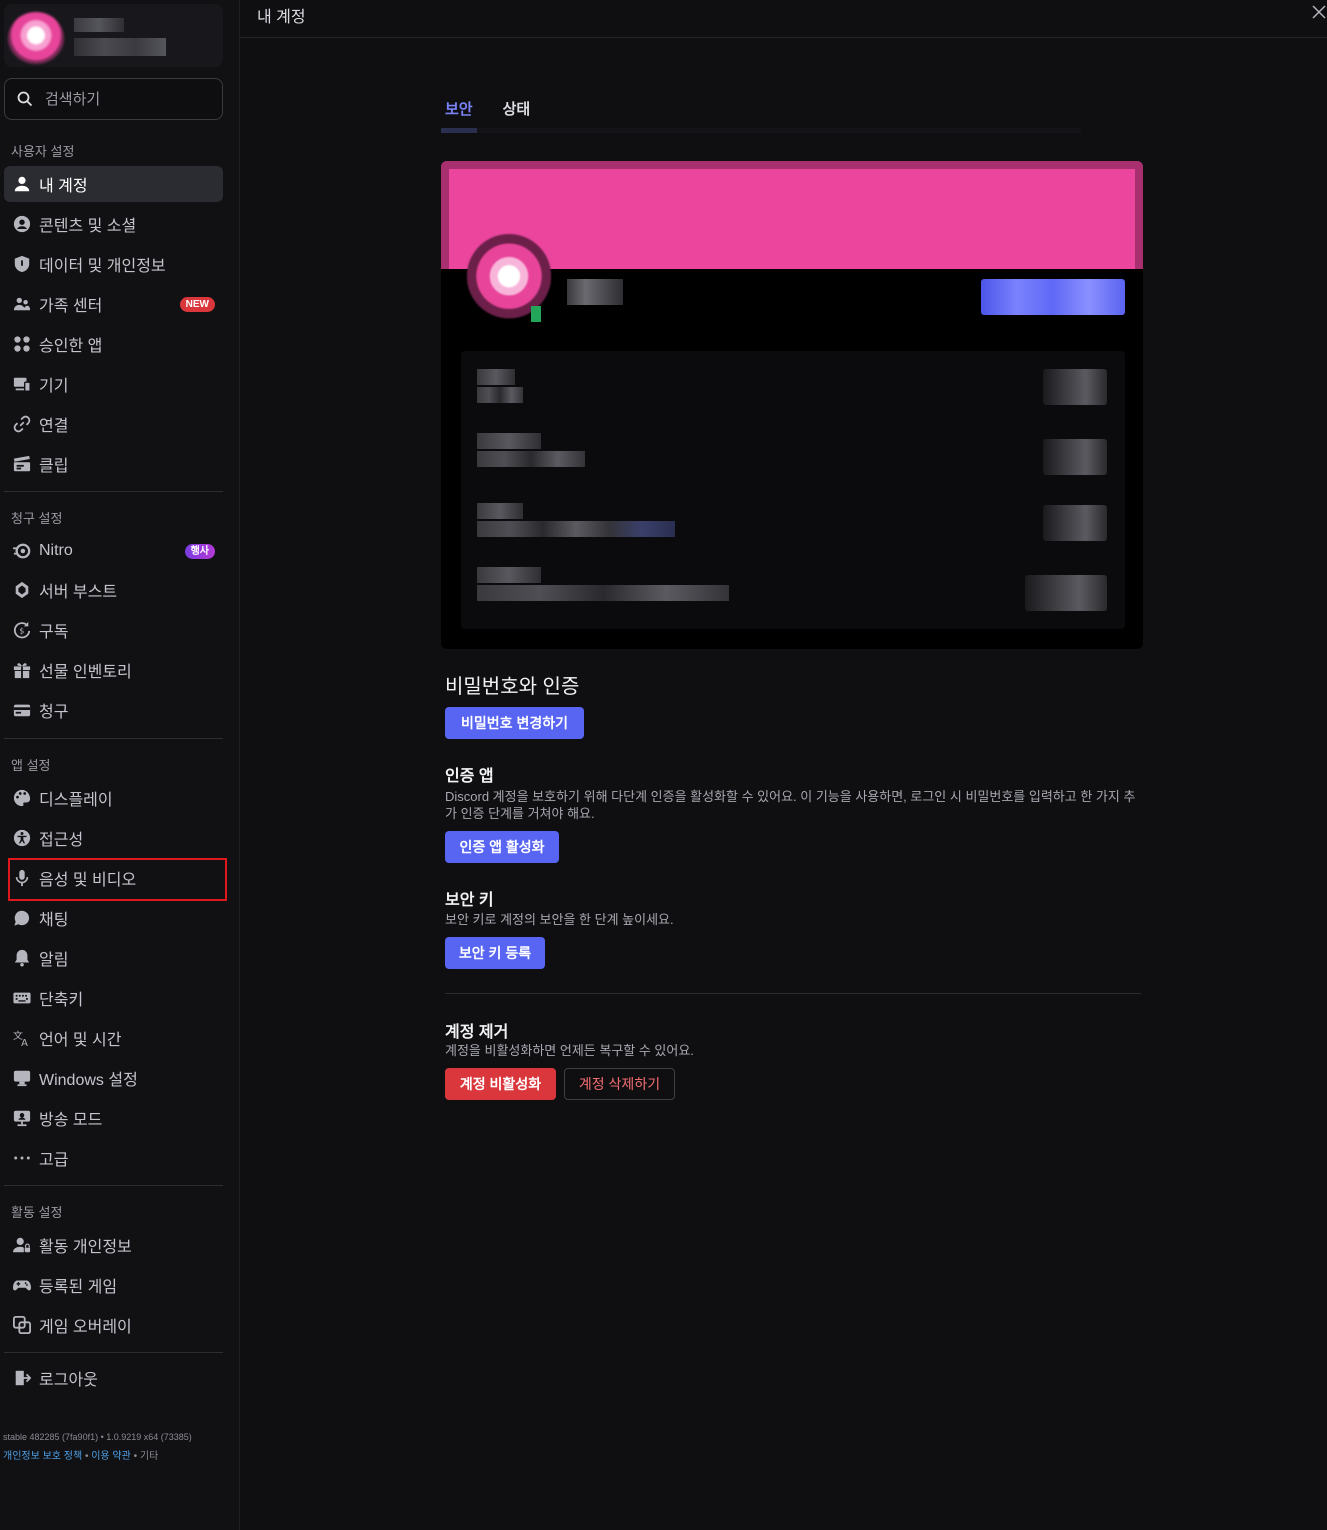  Describe the element at coordinates (477, 1032) in the screenshot. I see `account-removal-title: 계정 제거` at that location.